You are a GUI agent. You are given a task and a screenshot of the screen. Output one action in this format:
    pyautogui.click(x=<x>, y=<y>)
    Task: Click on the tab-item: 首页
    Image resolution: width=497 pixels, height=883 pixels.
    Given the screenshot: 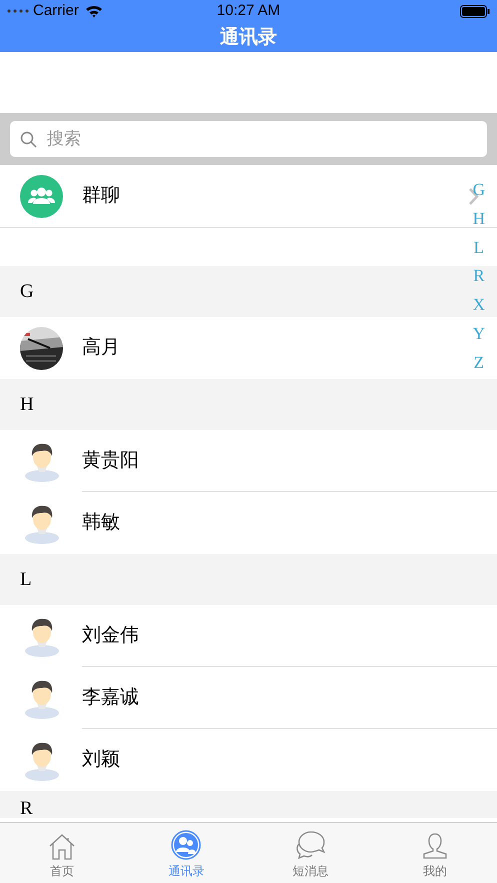 What is the action you would take?
    pyautogui.click(x=62, y=853)
    